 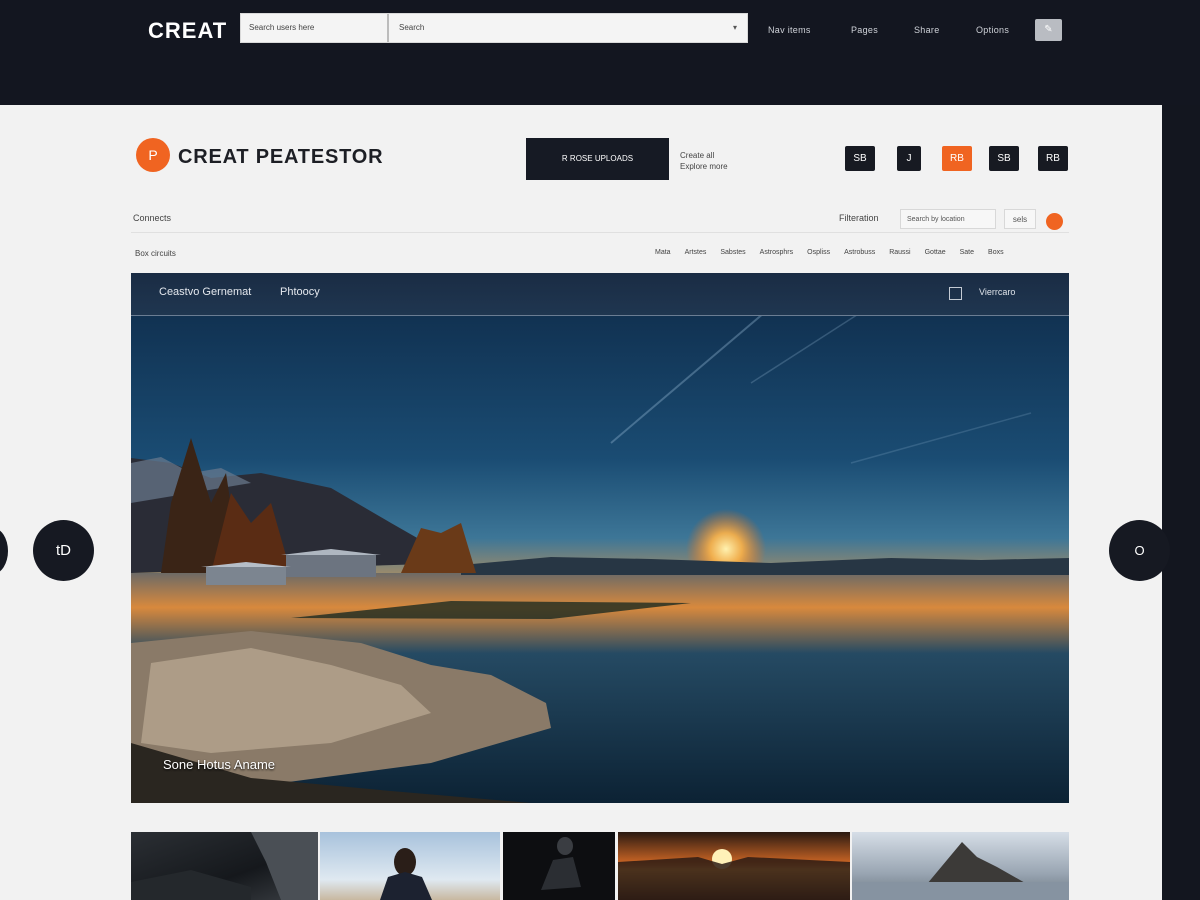 What do you see at coordinates (153, 155) in the screenshot?
I see `logo-icon: P` at bounding box center [153, 155].